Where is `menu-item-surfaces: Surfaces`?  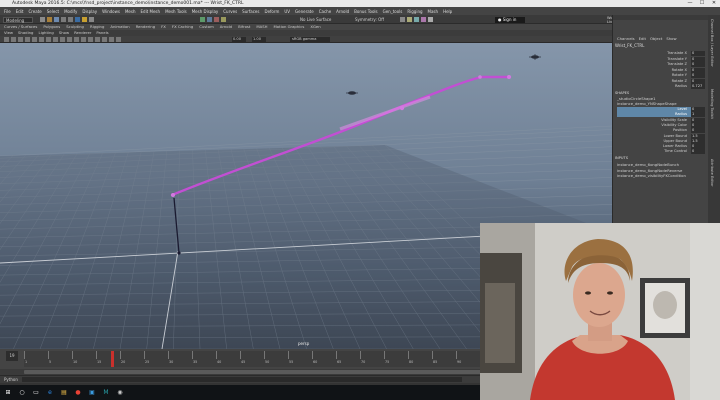 menu-item-surfaces: Surfaces is located at coordinates (250, 11).